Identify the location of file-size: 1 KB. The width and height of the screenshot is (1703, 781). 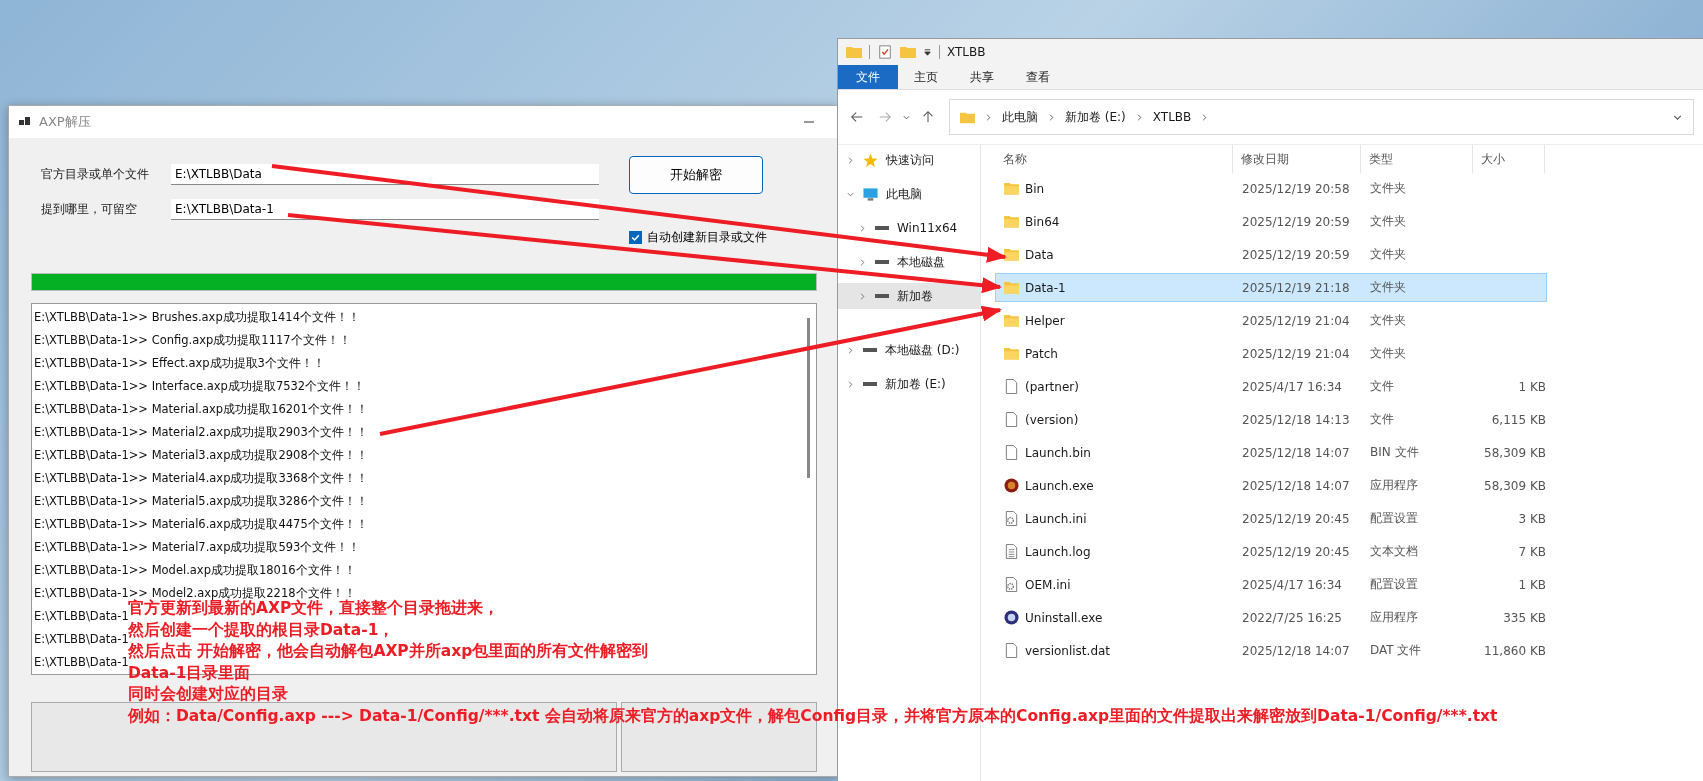
(1531, 584).